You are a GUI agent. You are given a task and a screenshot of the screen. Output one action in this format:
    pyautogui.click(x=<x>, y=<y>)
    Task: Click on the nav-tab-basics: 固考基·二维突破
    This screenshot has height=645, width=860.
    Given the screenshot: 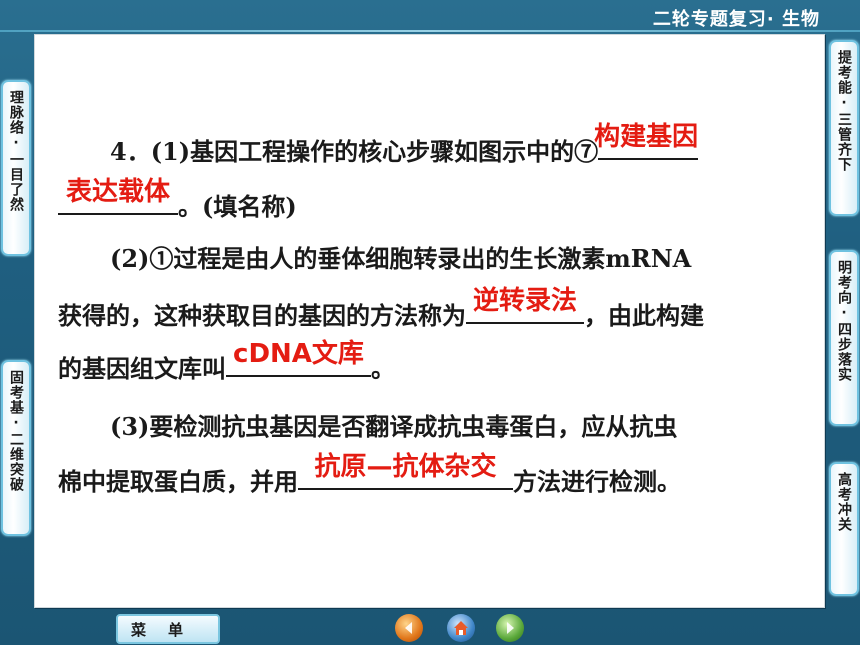 What is the action you would take?
    pyautogui.click(x=16, y=448)
    